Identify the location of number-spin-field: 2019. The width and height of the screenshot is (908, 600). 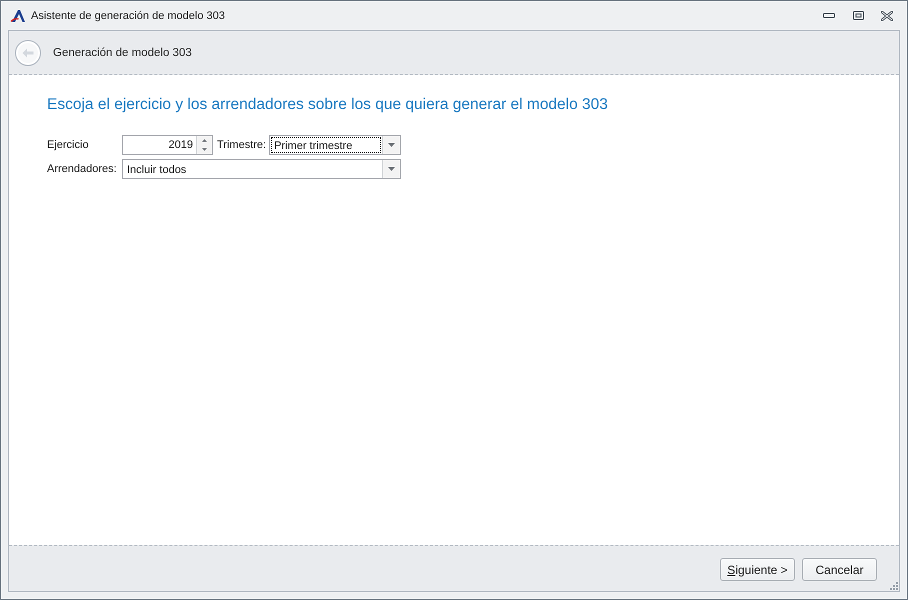
(167, 145).